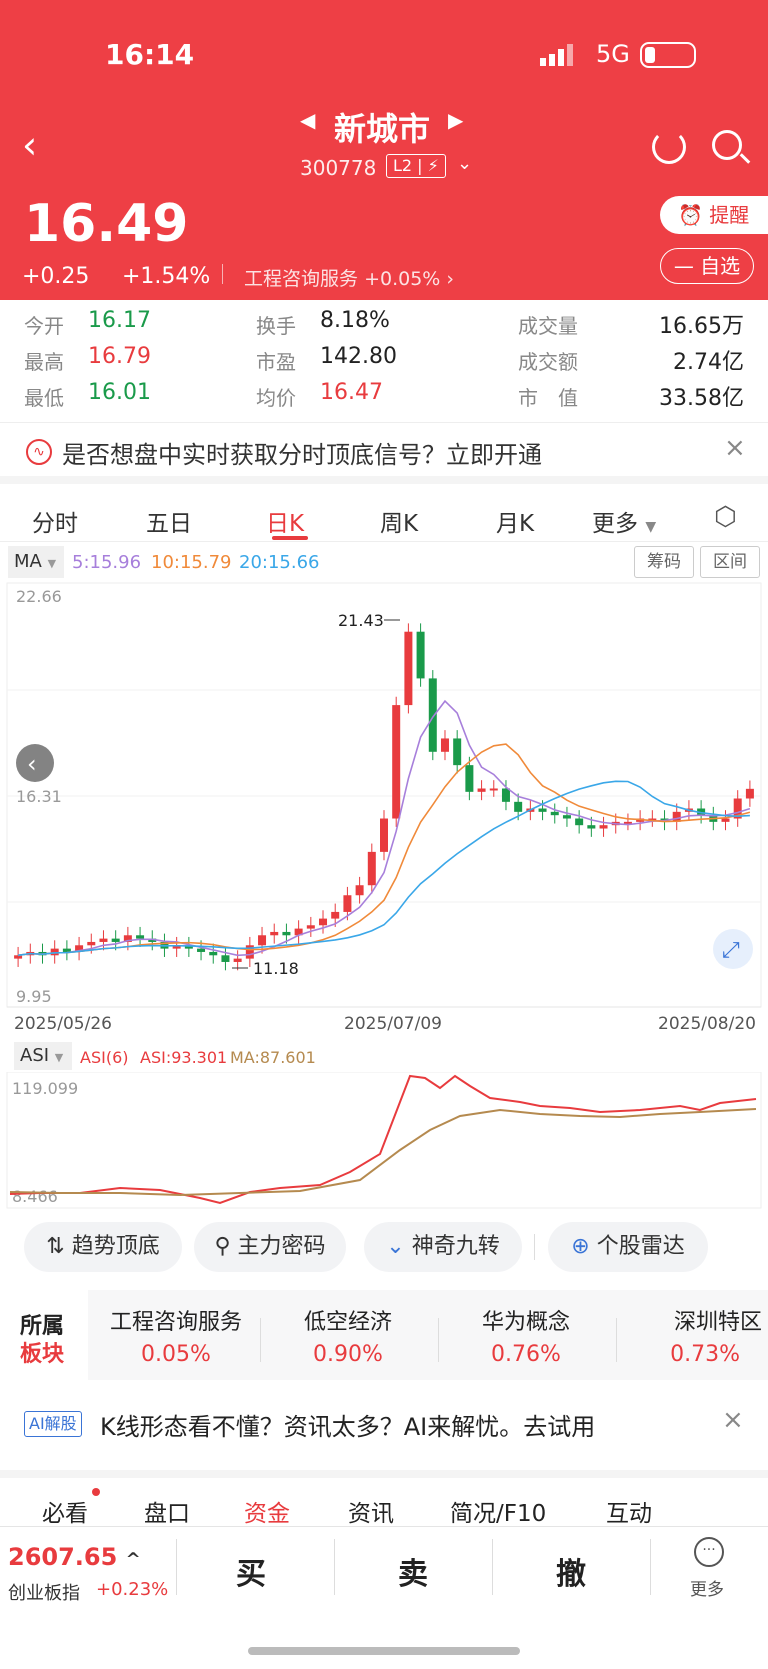 The height and width of the screenshot is (1669, 768). Describe the element at coordinates (624, 521) in the screenshot. I see `tab-more: 更多 ▼` at that location.